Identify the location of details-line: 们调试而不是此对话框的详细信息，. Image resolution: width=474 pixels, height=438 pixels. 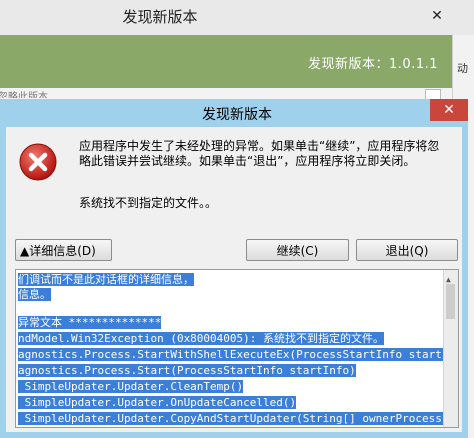
(106, 279).